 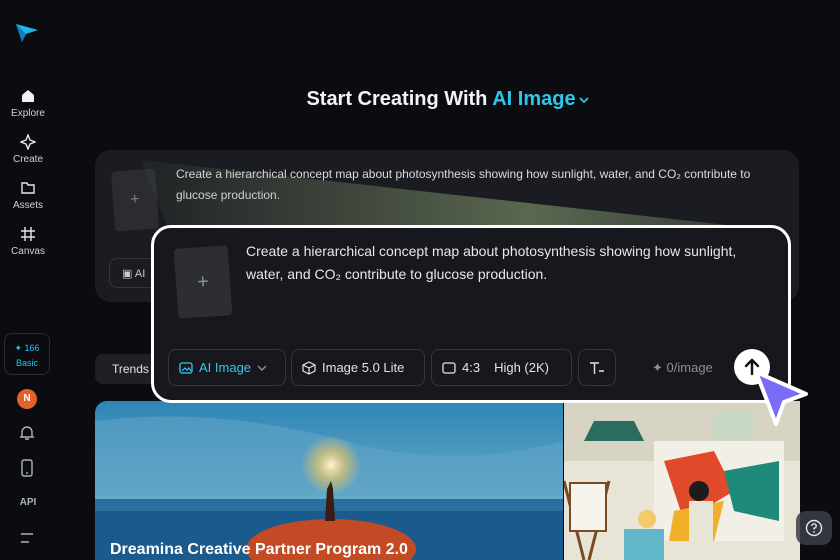 I want to click on bell-icon, so click(x=27, y=433).